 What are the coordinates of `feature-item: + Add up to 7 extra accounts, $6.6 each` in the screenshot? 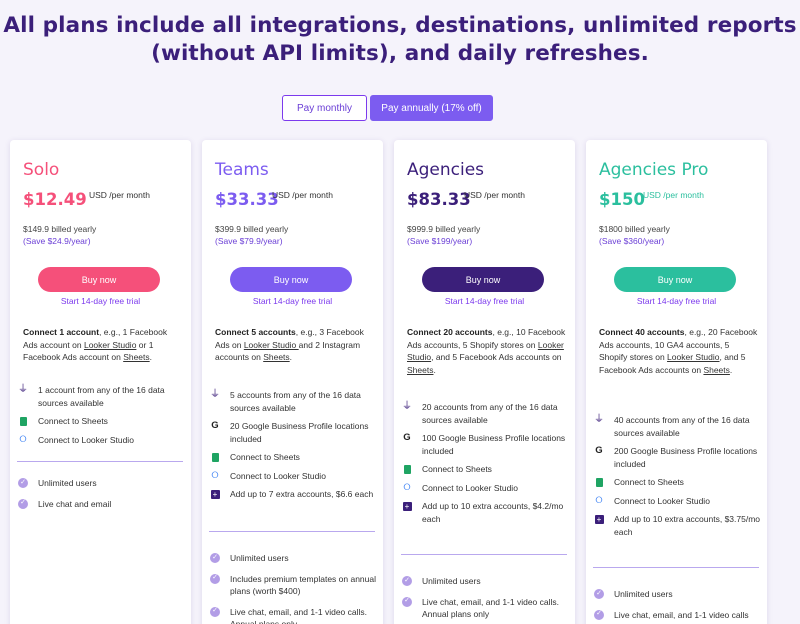 It's located at (294, 494).